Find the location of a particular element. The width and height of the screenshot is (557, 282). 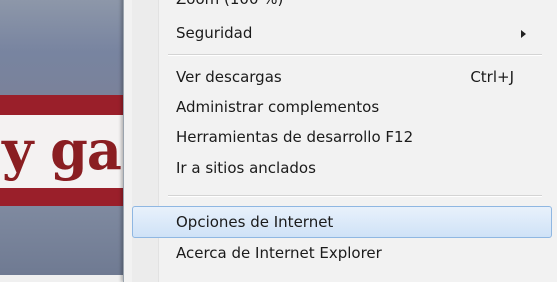

menu-item-sitios-anclados: Ir a sitios anclados is located at coordinates (340, 168).